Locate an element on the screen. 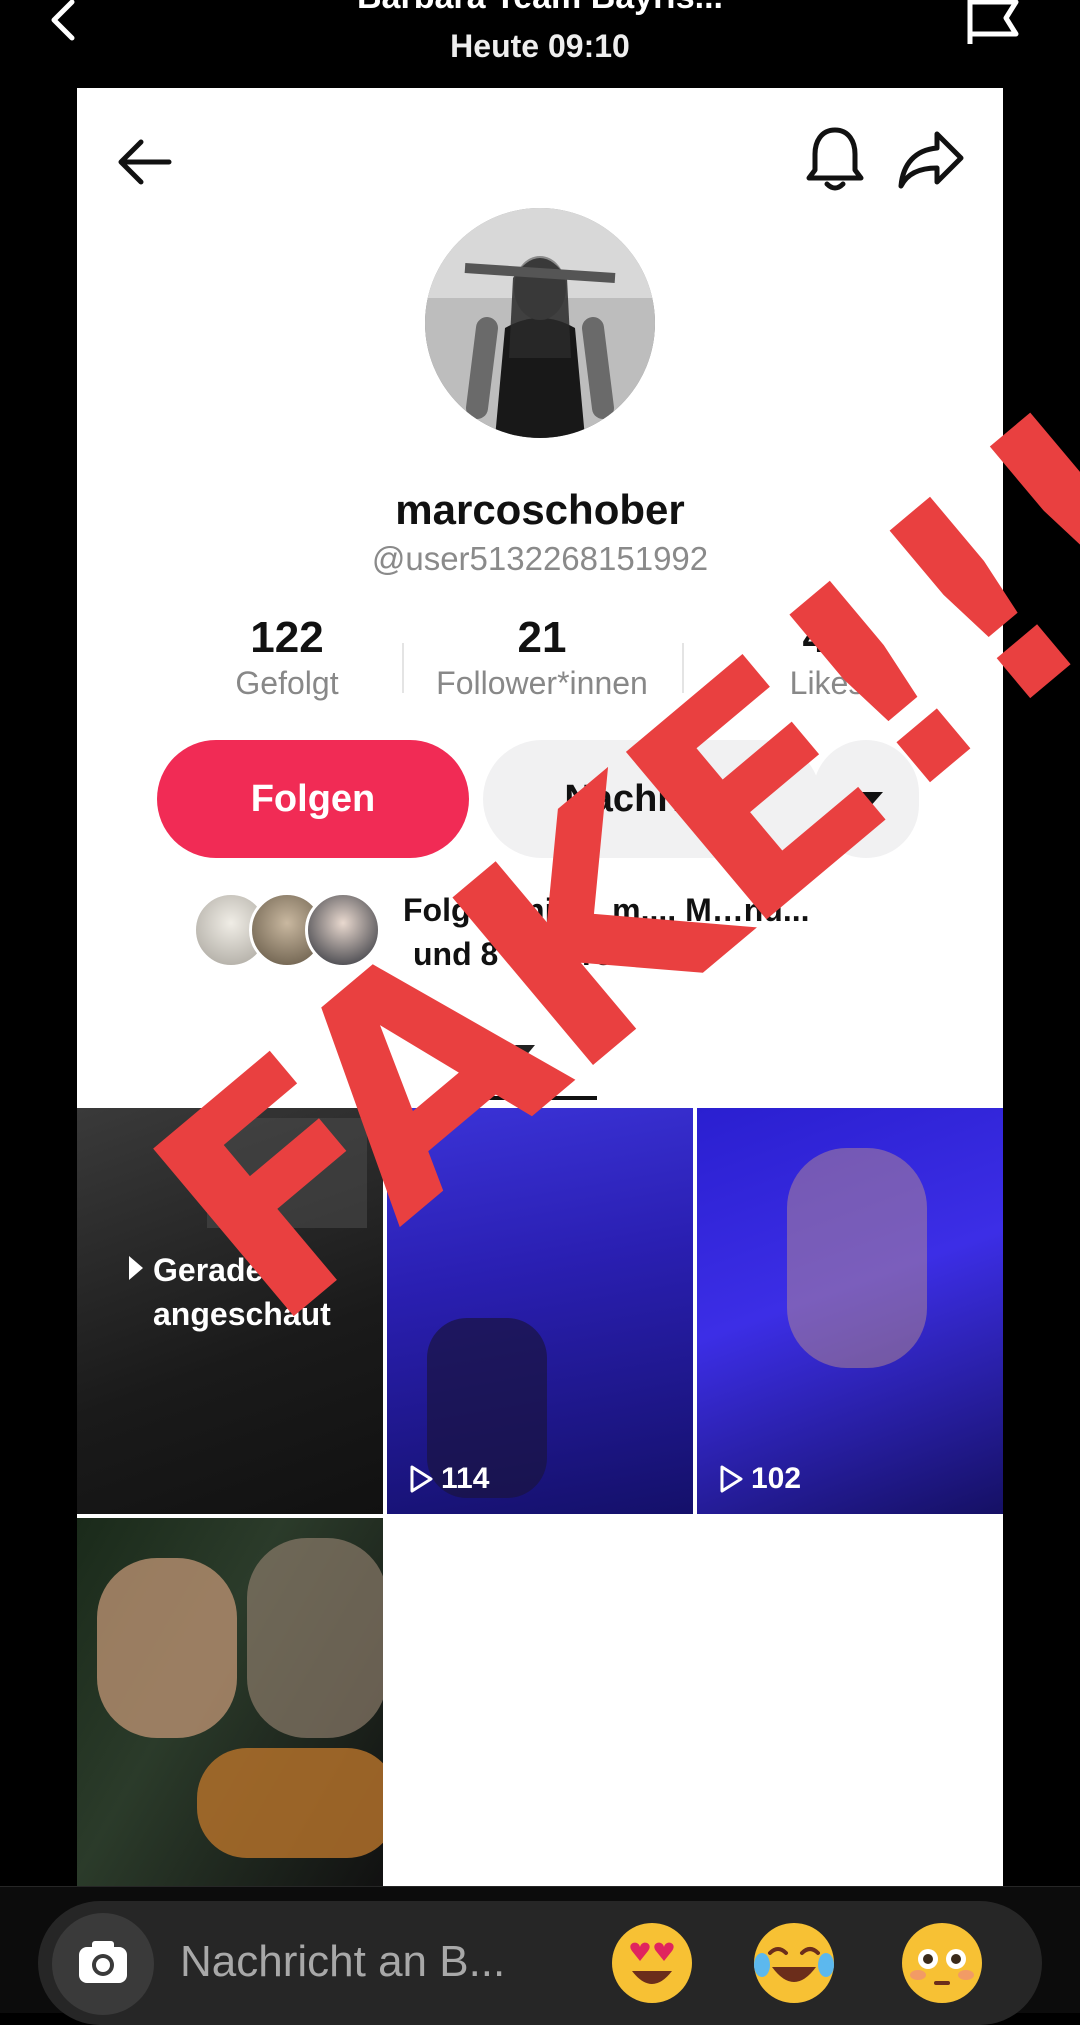 The image size is (1080, 2025). profile-avatar is located at coordinates (540, 323).